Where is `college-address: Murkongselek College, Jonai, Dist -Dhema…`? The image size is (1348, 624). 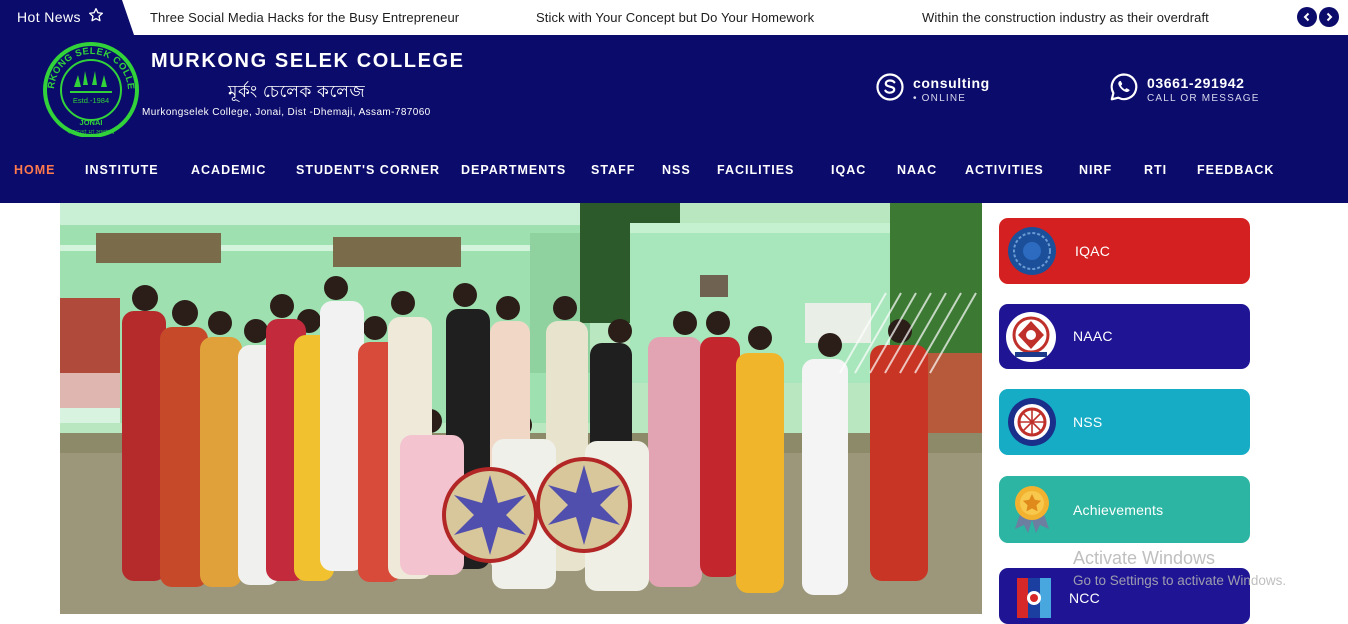 college-address: Murkongselek College, Jonai, Dist -Dhema… is located at coordinates (286, 112).